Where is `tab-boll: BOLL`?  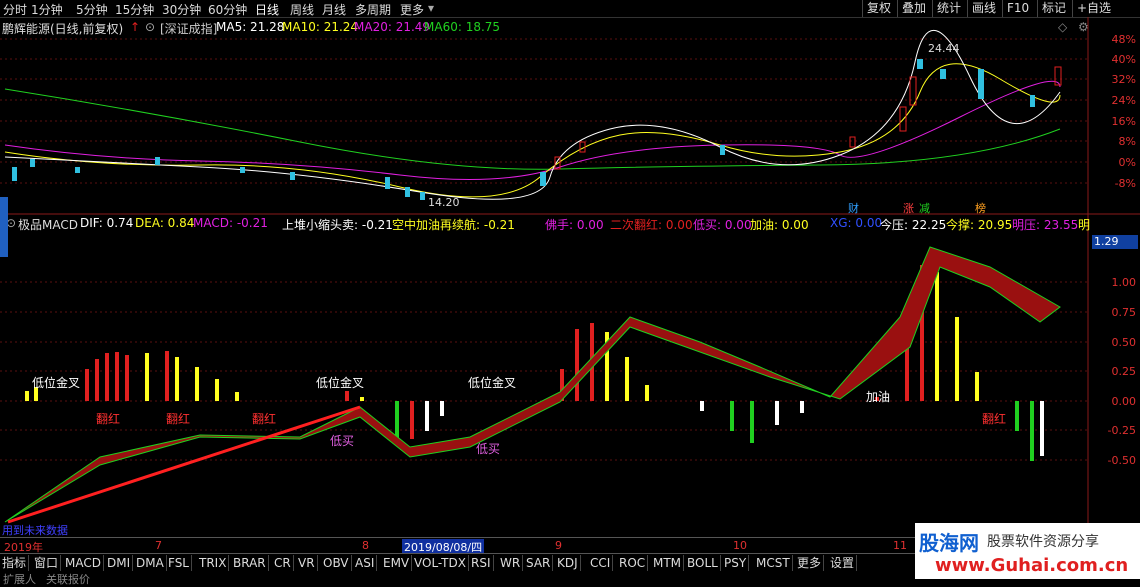
tab-boll: BOLL is located at coordinates (703, 563).